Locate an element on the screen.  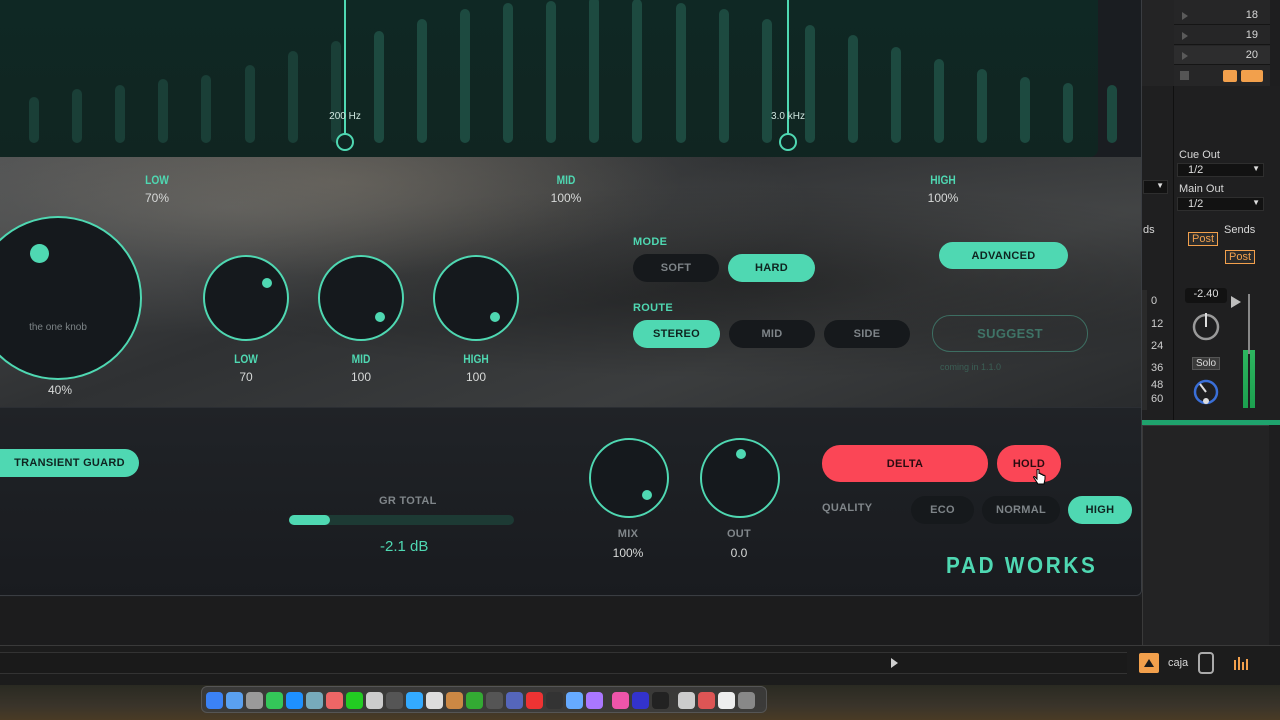
suggest-button: SUGGEST is located at coordinates (1010, 333).